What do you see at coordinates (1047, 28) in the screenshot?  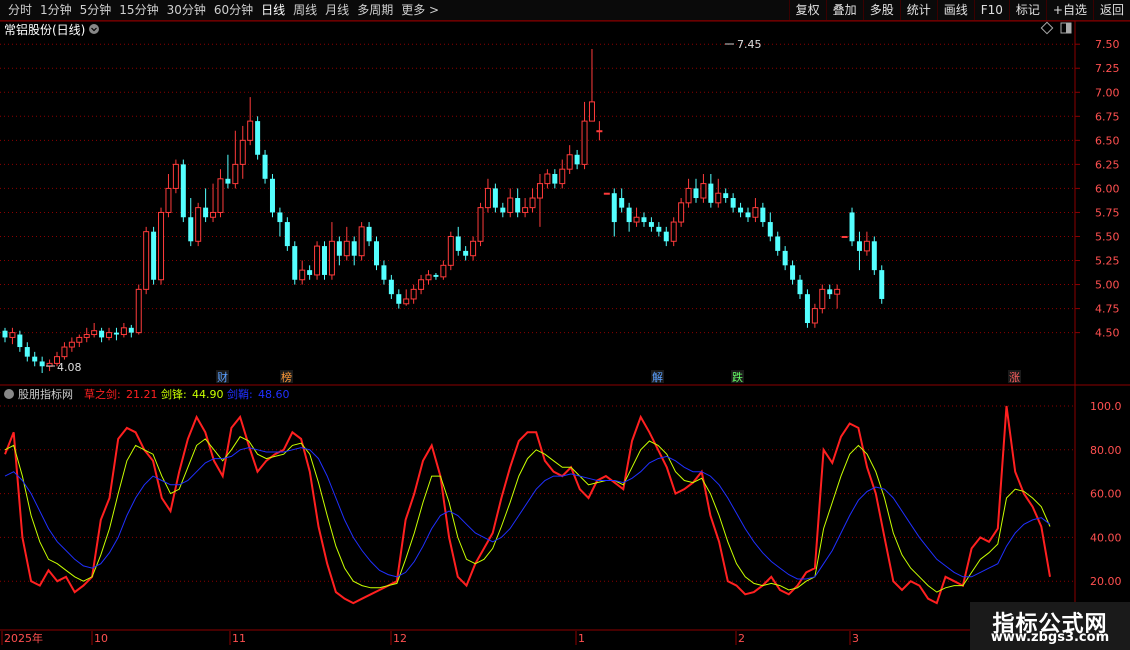 I see `diamond-icon` at bounding box center [1047, 28].